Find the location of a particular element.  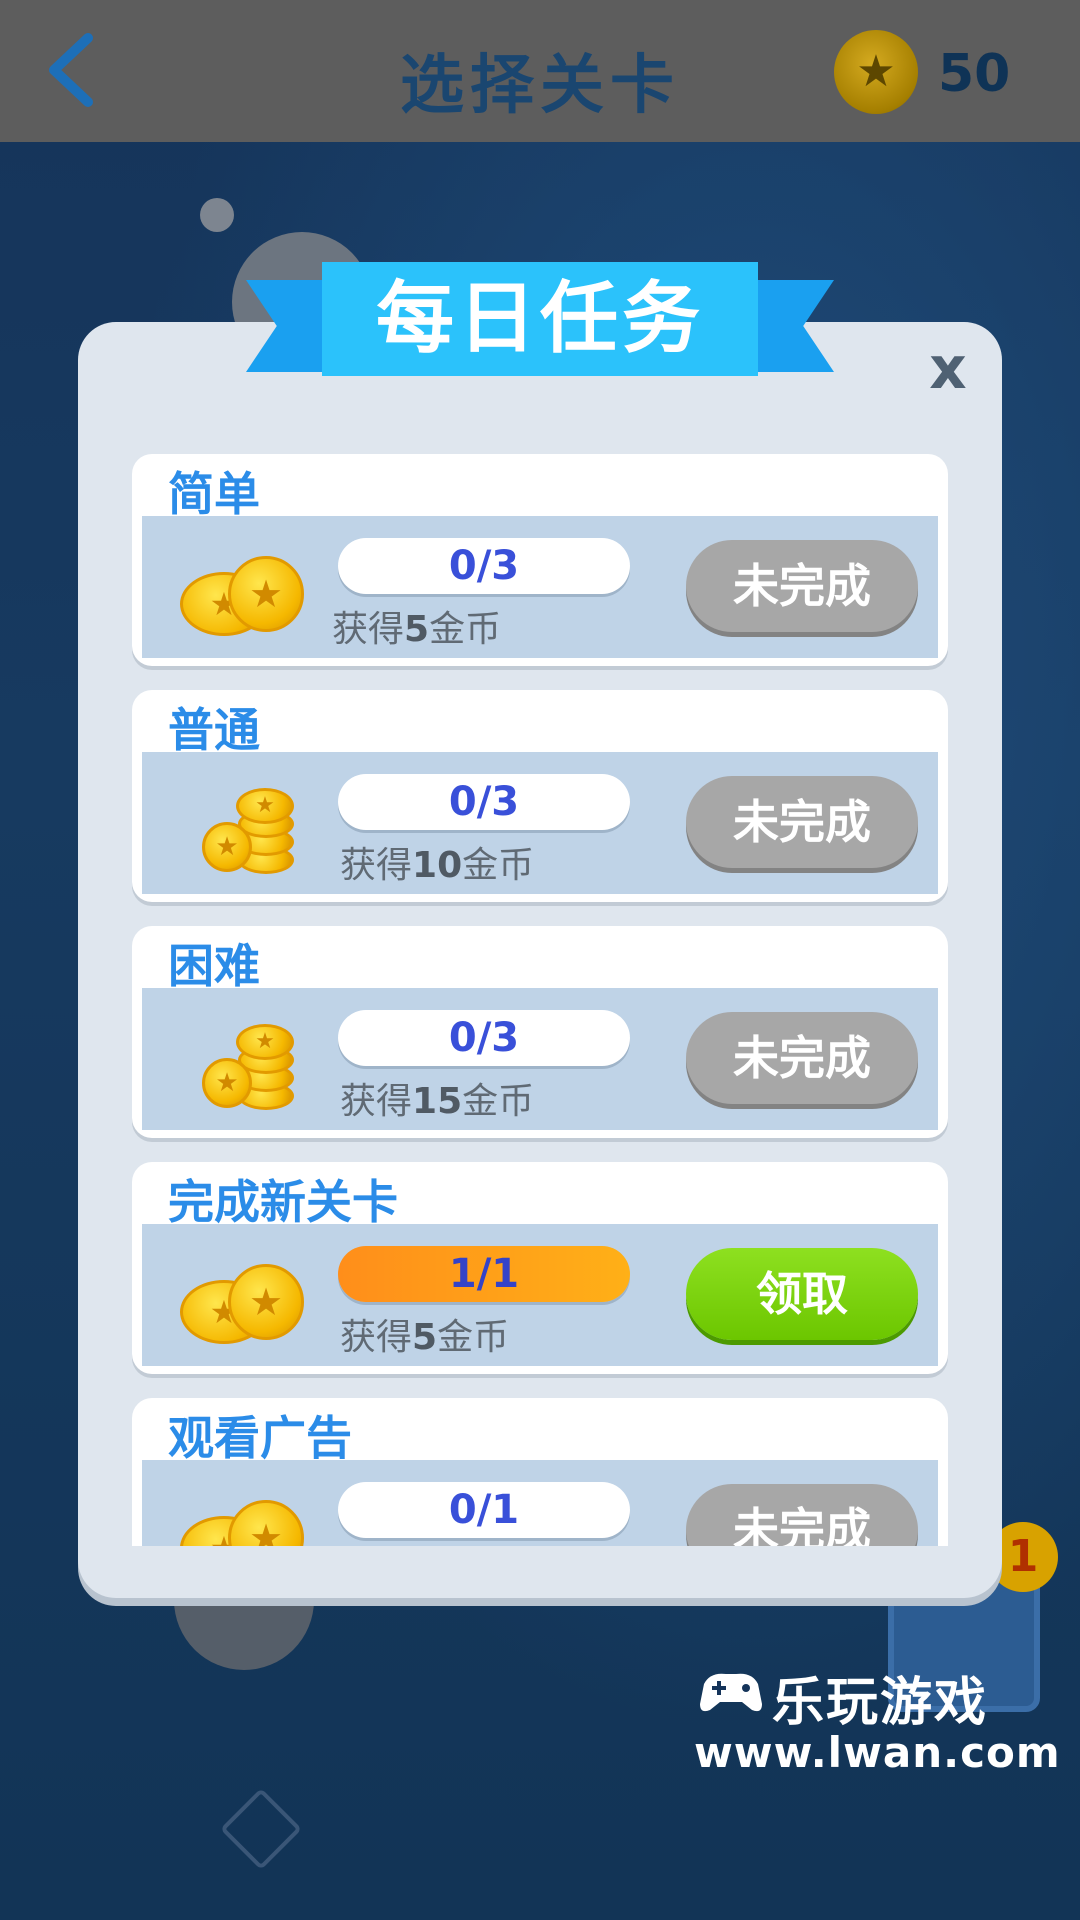

task-body: ★ ★ 0/1 未完成 is located at coordinates (540, 1503).